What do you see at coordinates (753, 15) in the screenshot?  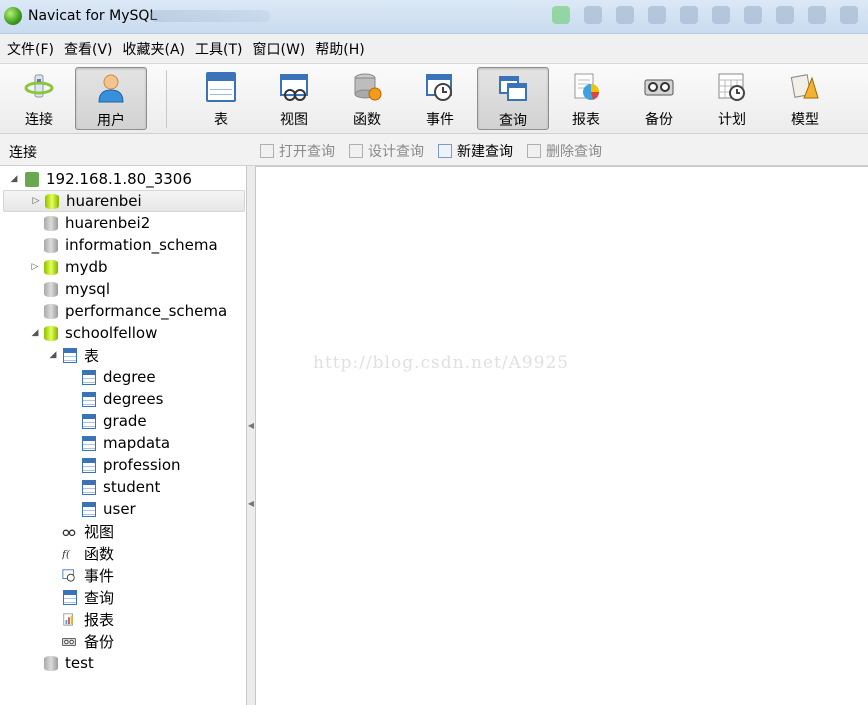 I see `undo-icon` at bounding box center [753, 15].